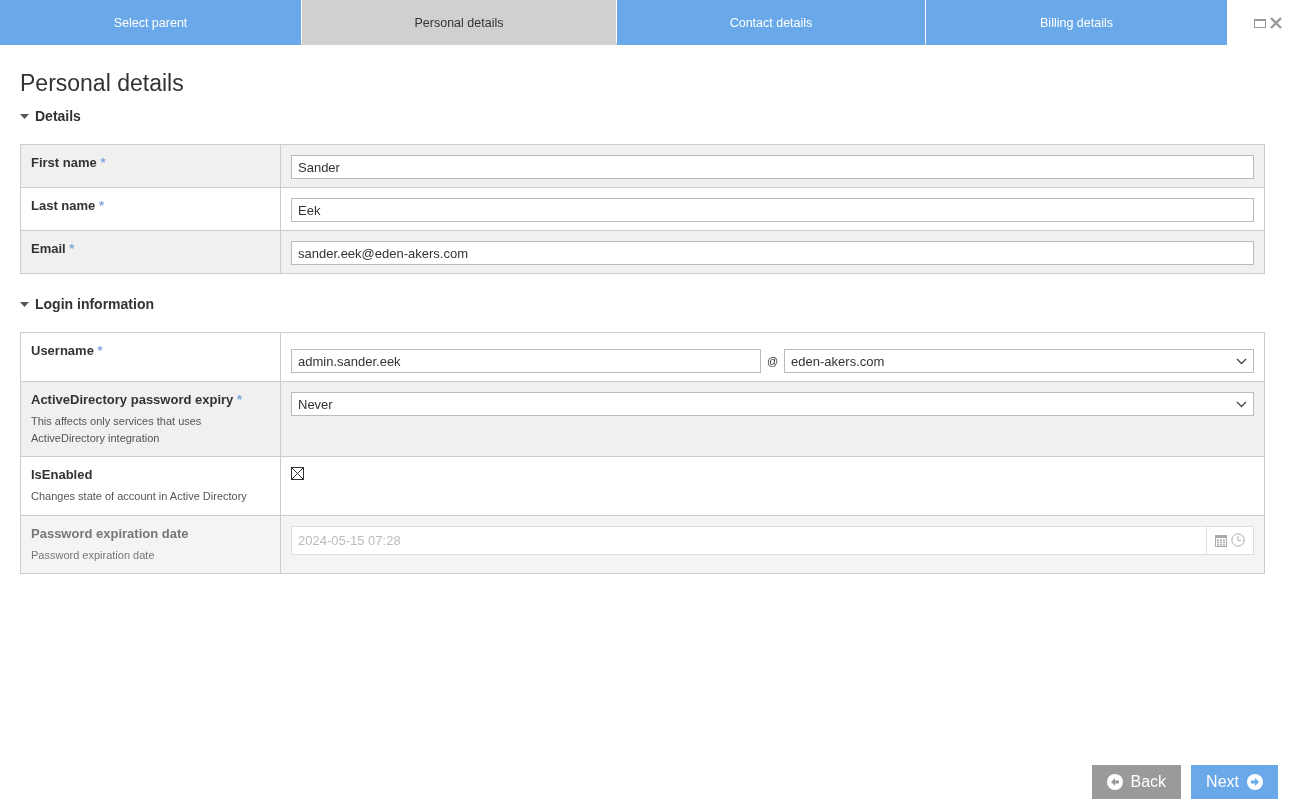 This screenshot has width=1310, height=810. What do you see at coordinates (93, 555) in the screenshot?
I see `field-hint: Password expiration date` at bounding box center [93, 555].